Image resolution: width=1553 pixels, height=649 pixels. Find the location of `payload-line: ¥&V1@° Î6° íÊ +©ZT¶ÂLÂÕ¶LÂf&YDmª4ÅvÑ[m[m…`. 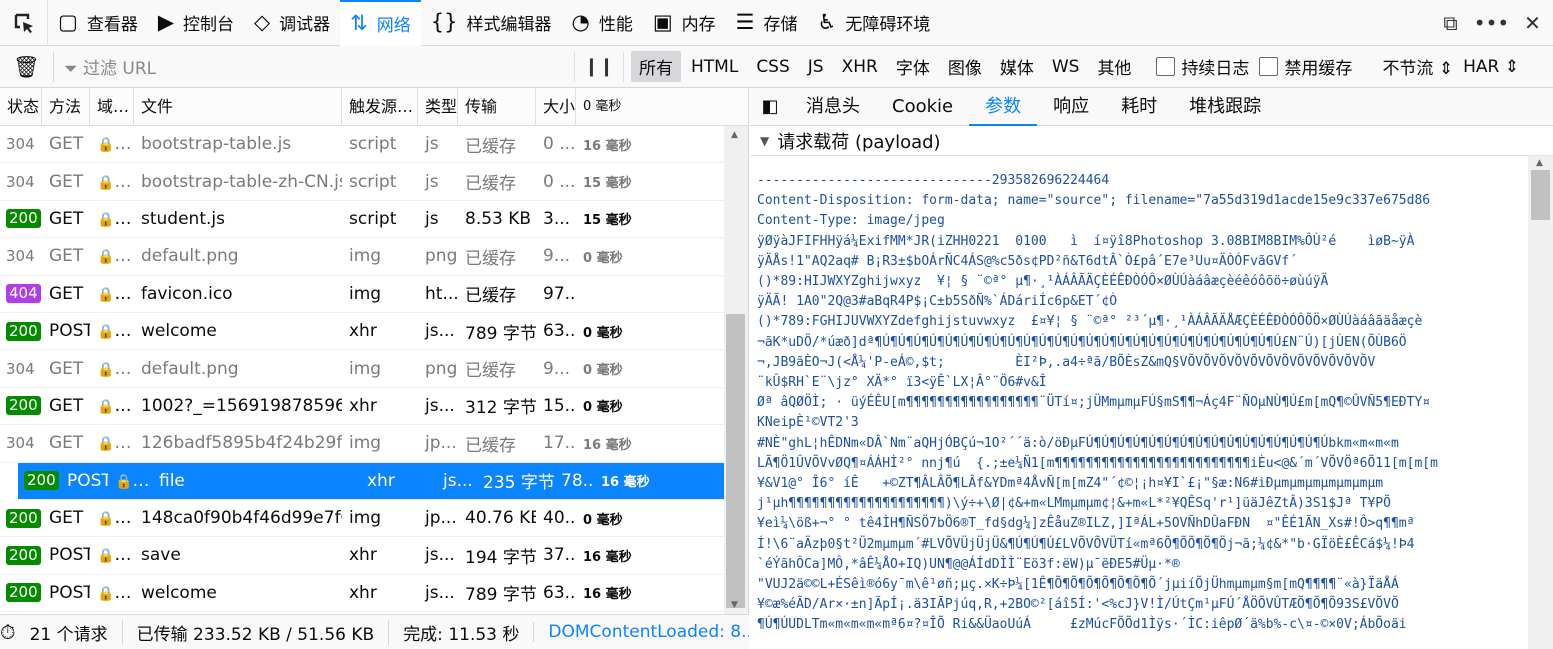

payload-line: ¥&V1@° Î6° íÊ +©ZT¶ÂLÂÕ¶LÂf&YDmª4ÅvÑ[m[m… is located at coordinates (1070, 484).